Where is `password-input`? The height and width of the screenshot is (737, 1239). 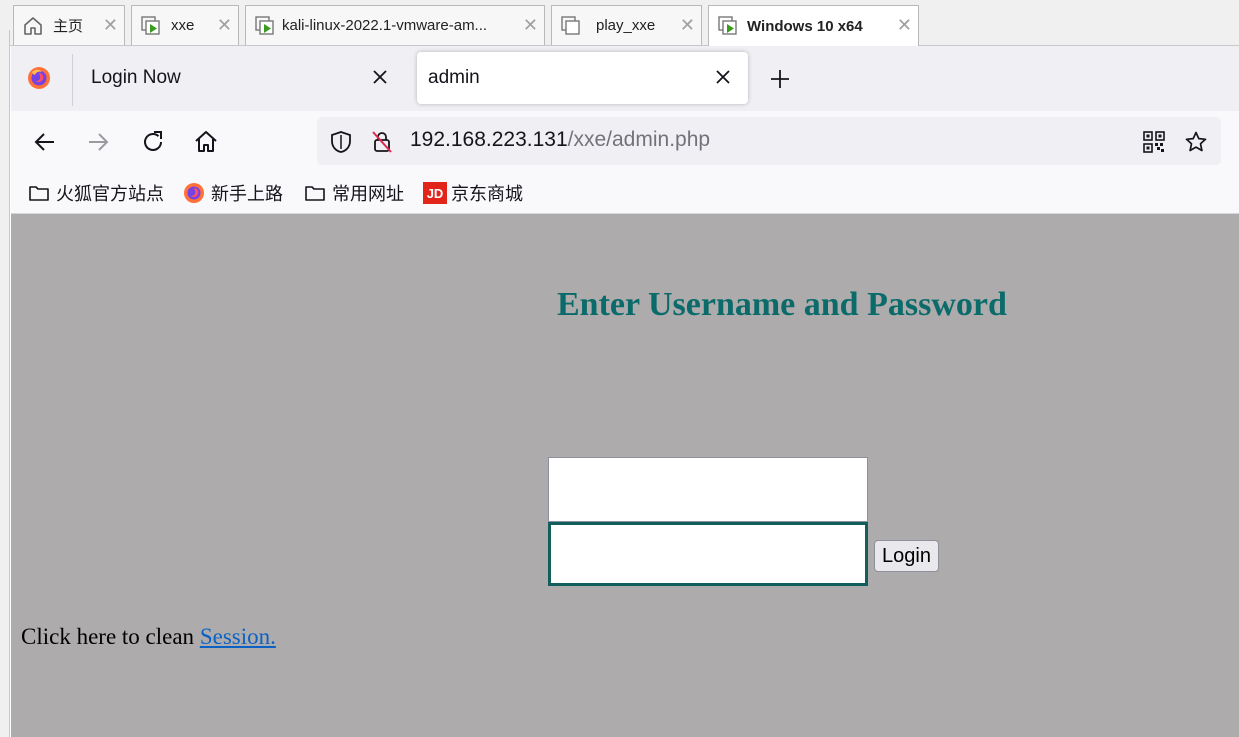
password-input is located at coordinates (708, 554).